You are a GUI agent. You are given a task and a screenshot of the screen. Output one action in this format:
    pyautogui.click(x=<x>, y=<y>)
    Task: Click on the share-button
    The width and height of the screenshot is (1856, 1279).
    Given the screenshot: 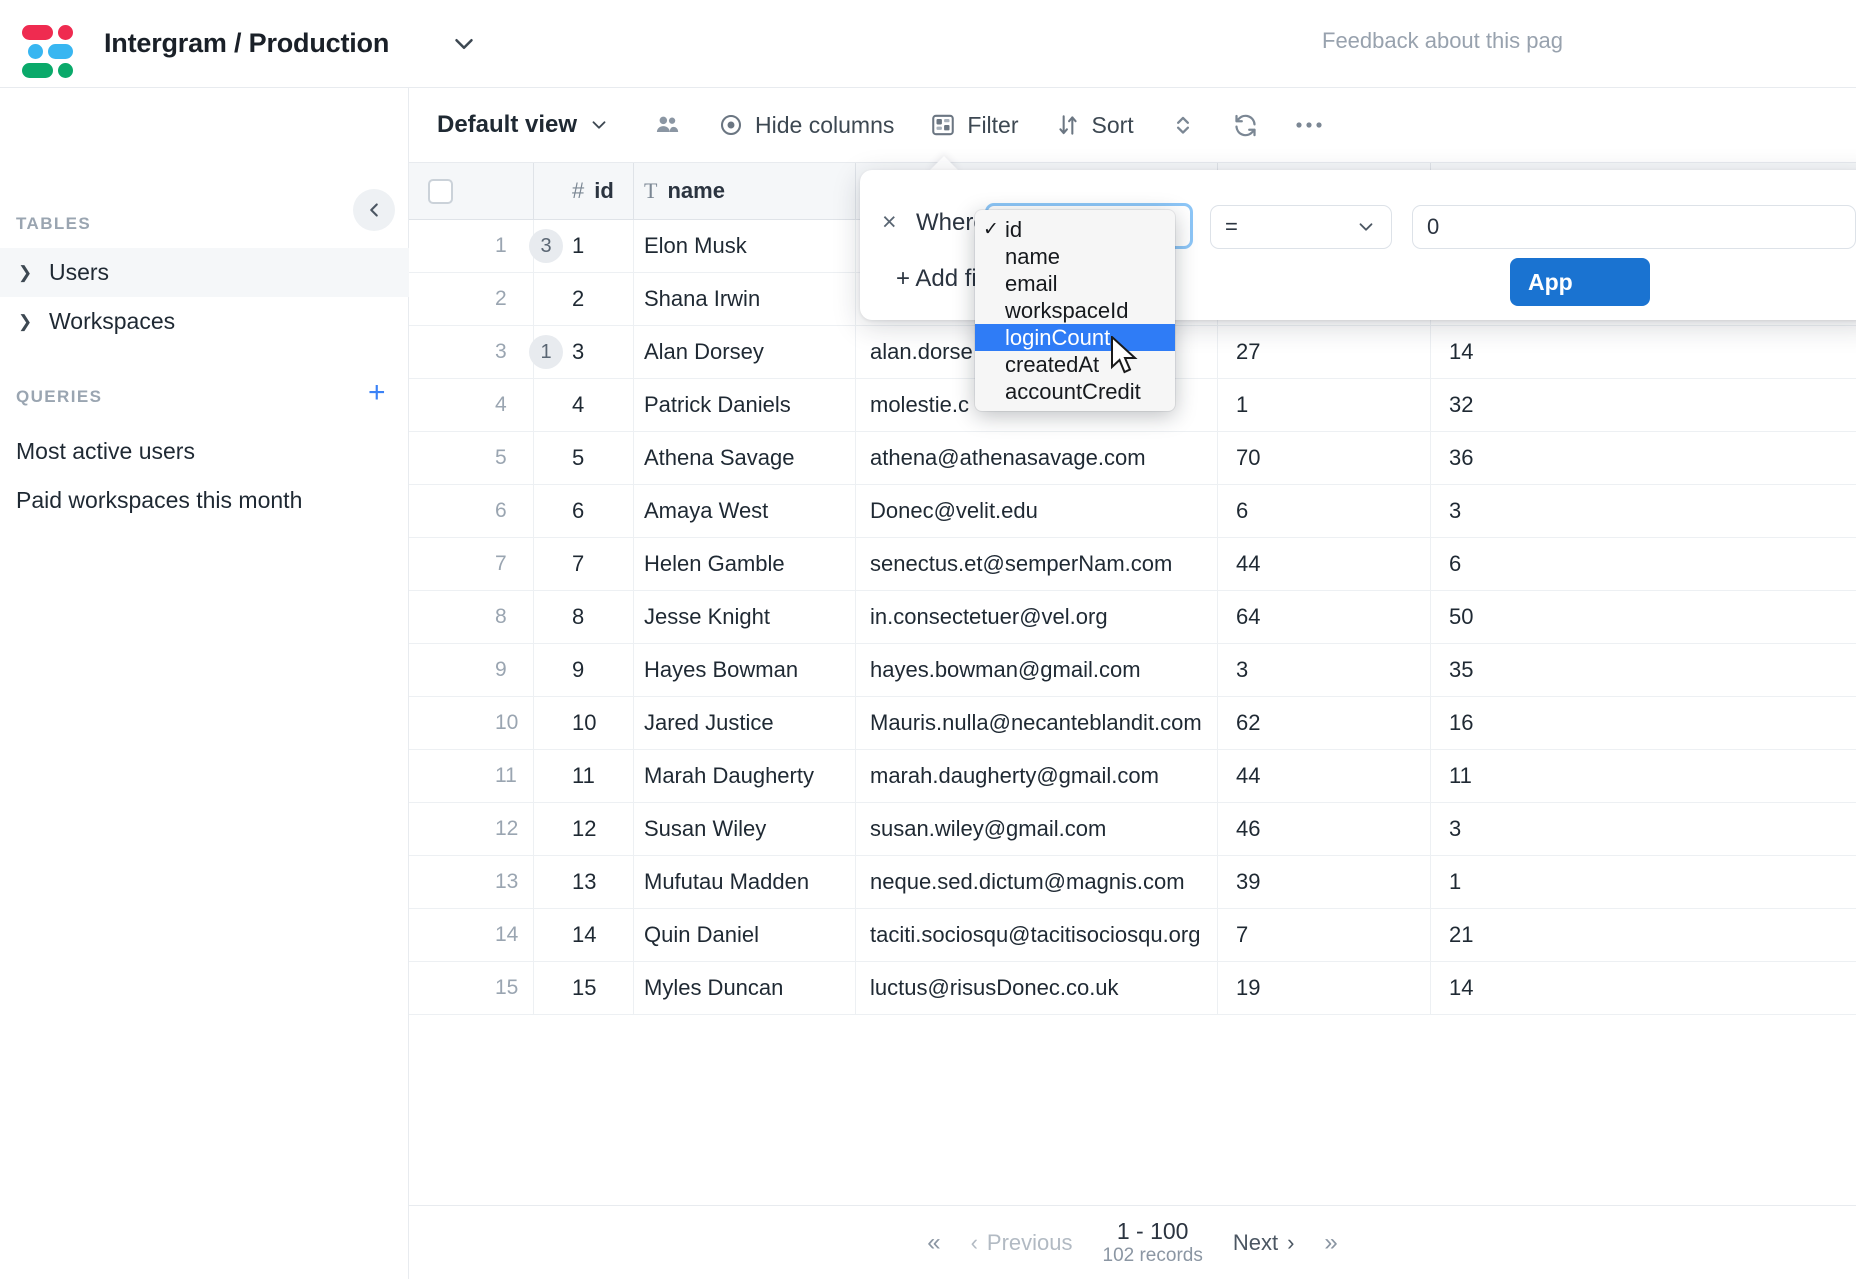 What is the action you would take?
    pyautogui.click(x=668, y=125)
    